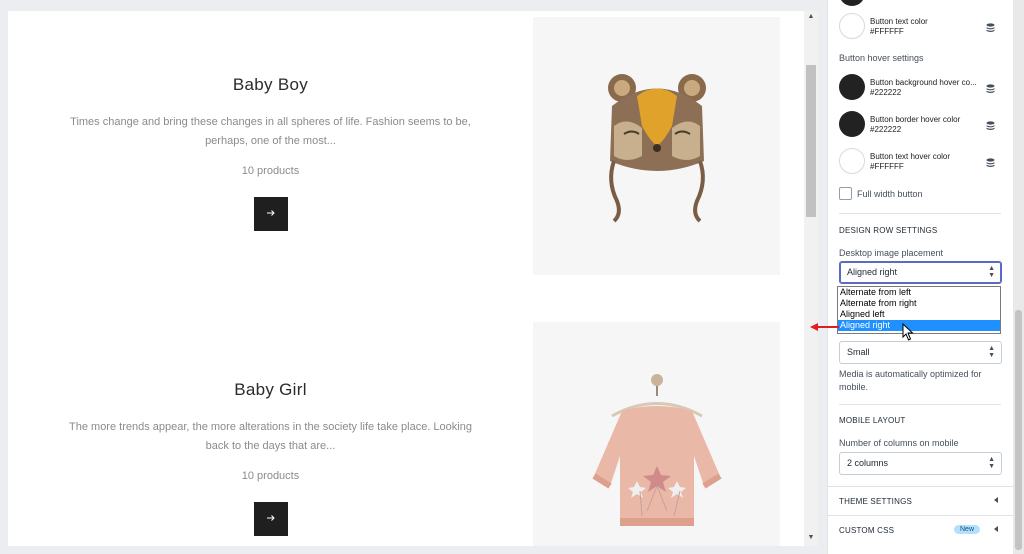 Image resolution: width=1024 pixels, height=554 pixels. Describe the element at coordinates (811, 141) in the screenshot. I see `preview-scrollbar-thumb` at that location.